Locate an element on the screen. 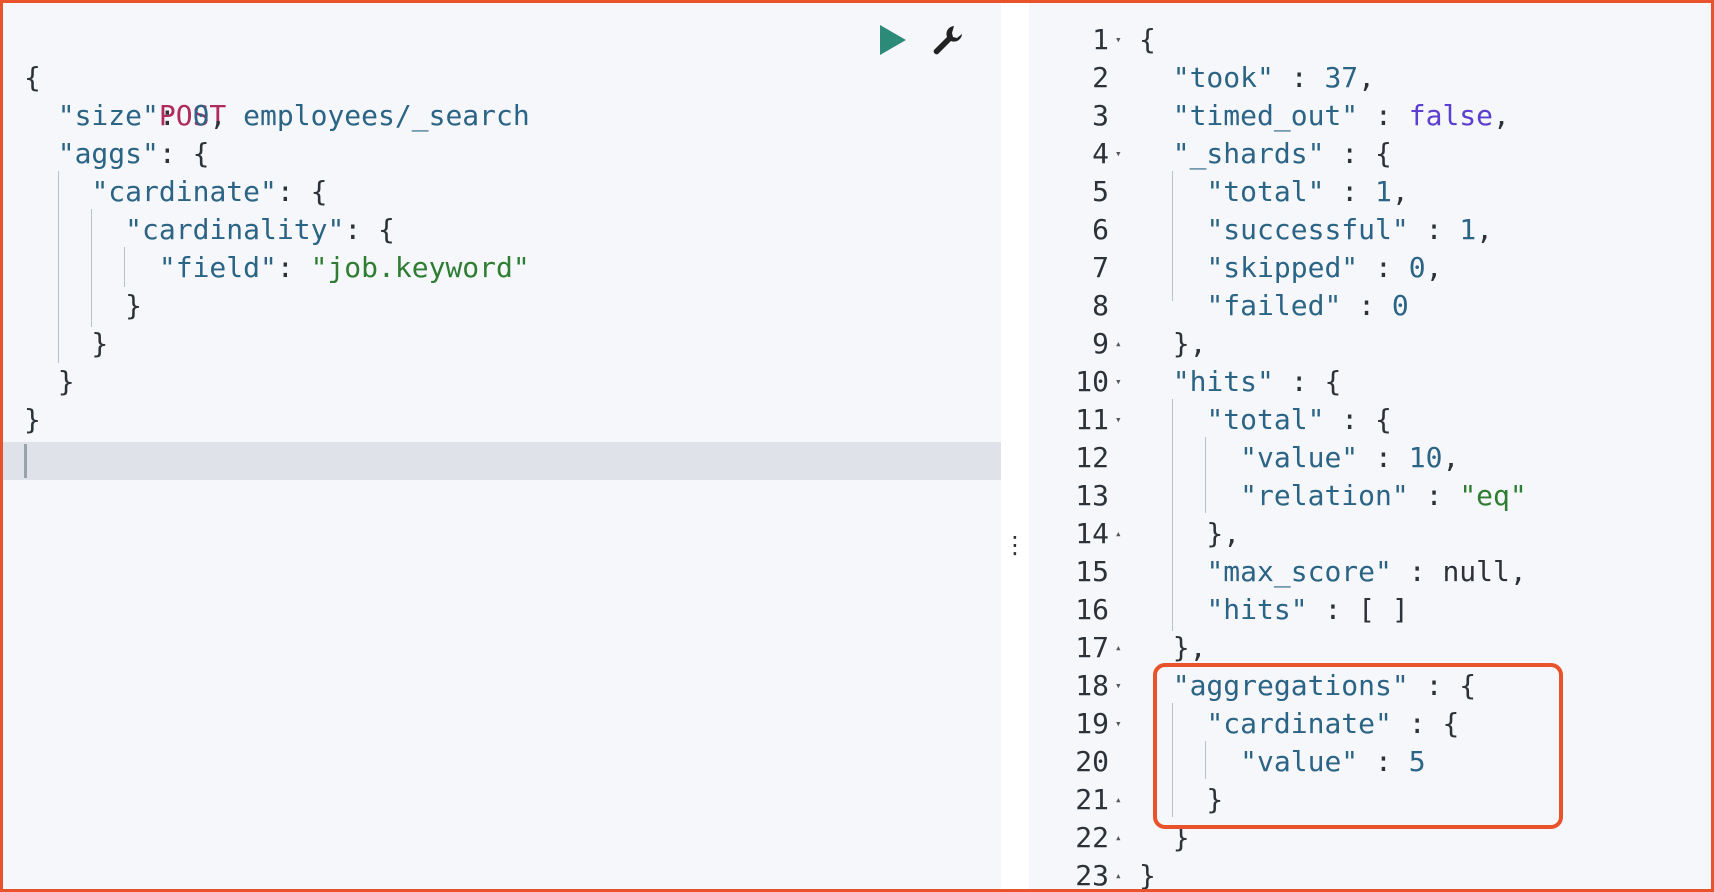 The height and width of the screenshot is (892, 1714). json-key: "relation" is located at coordinates (1324, 495).